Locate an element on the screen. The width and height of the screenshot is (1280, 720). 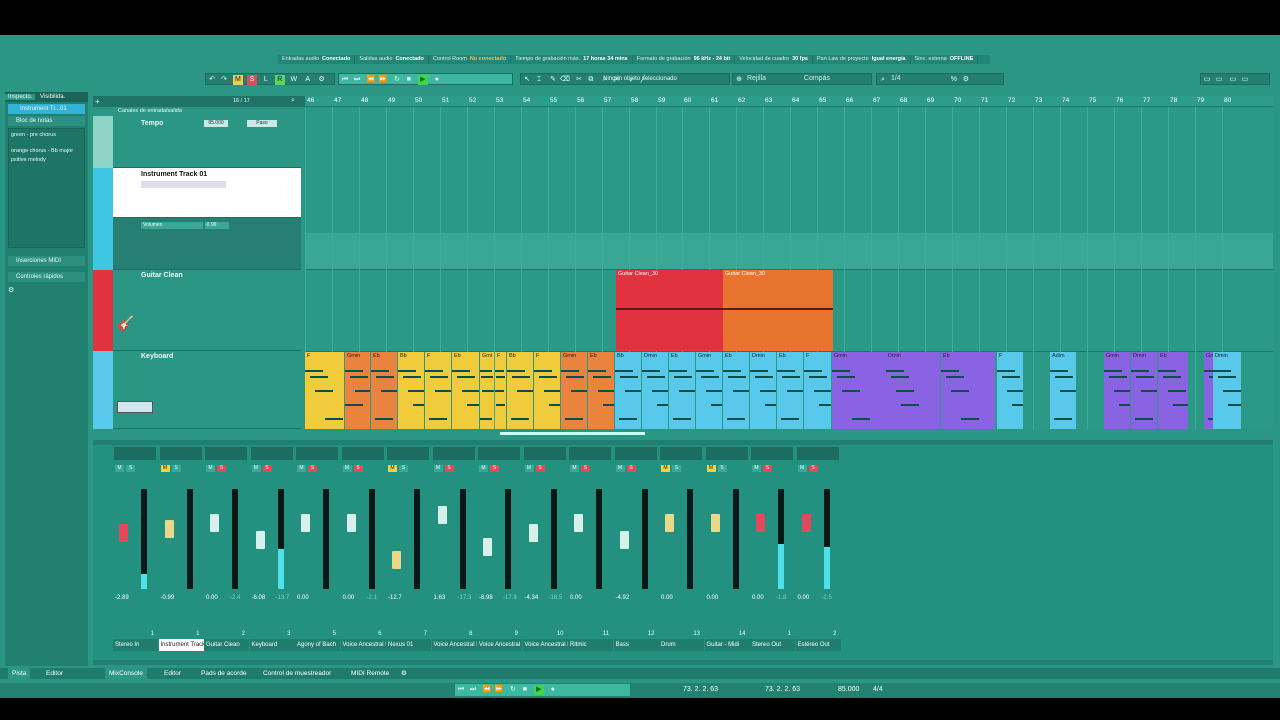
inspector-track-name: Instrument Tr...01 is located at coordinates (46, 109).